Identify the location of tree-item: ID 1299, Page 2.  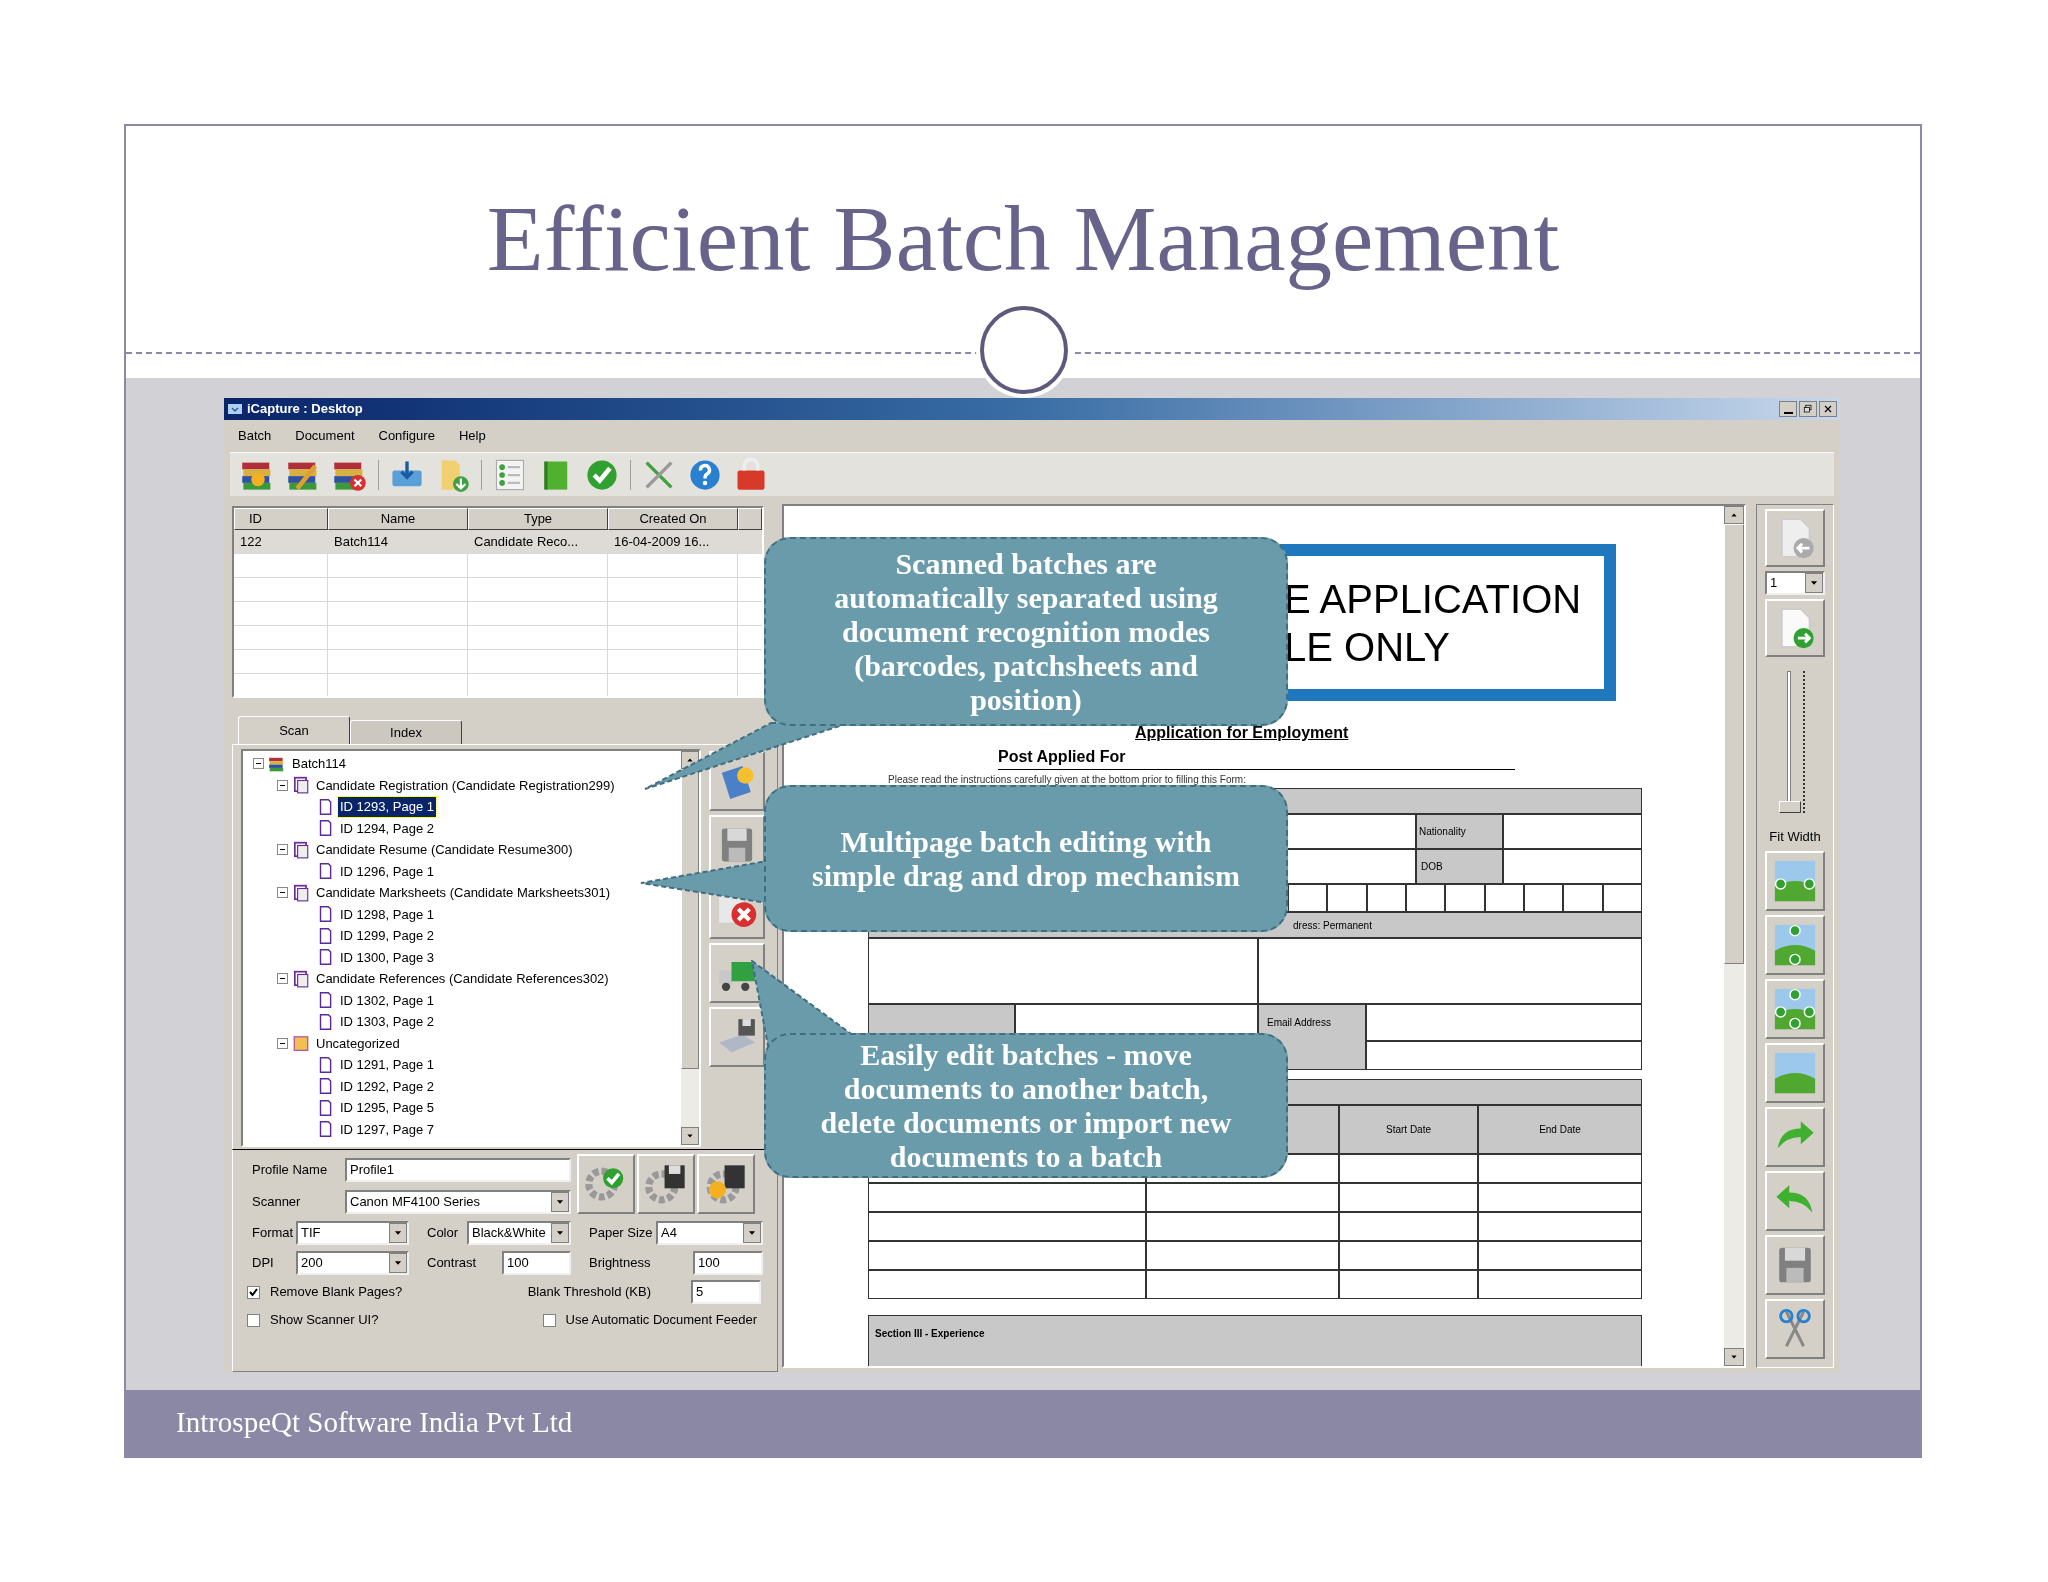
(387, 936).